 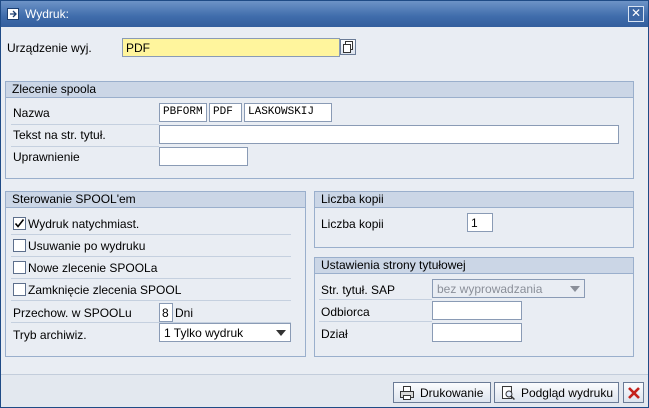 I want to click on delete-after-print-label: Usuwanie po wydruku, so click(x=87, y=246).